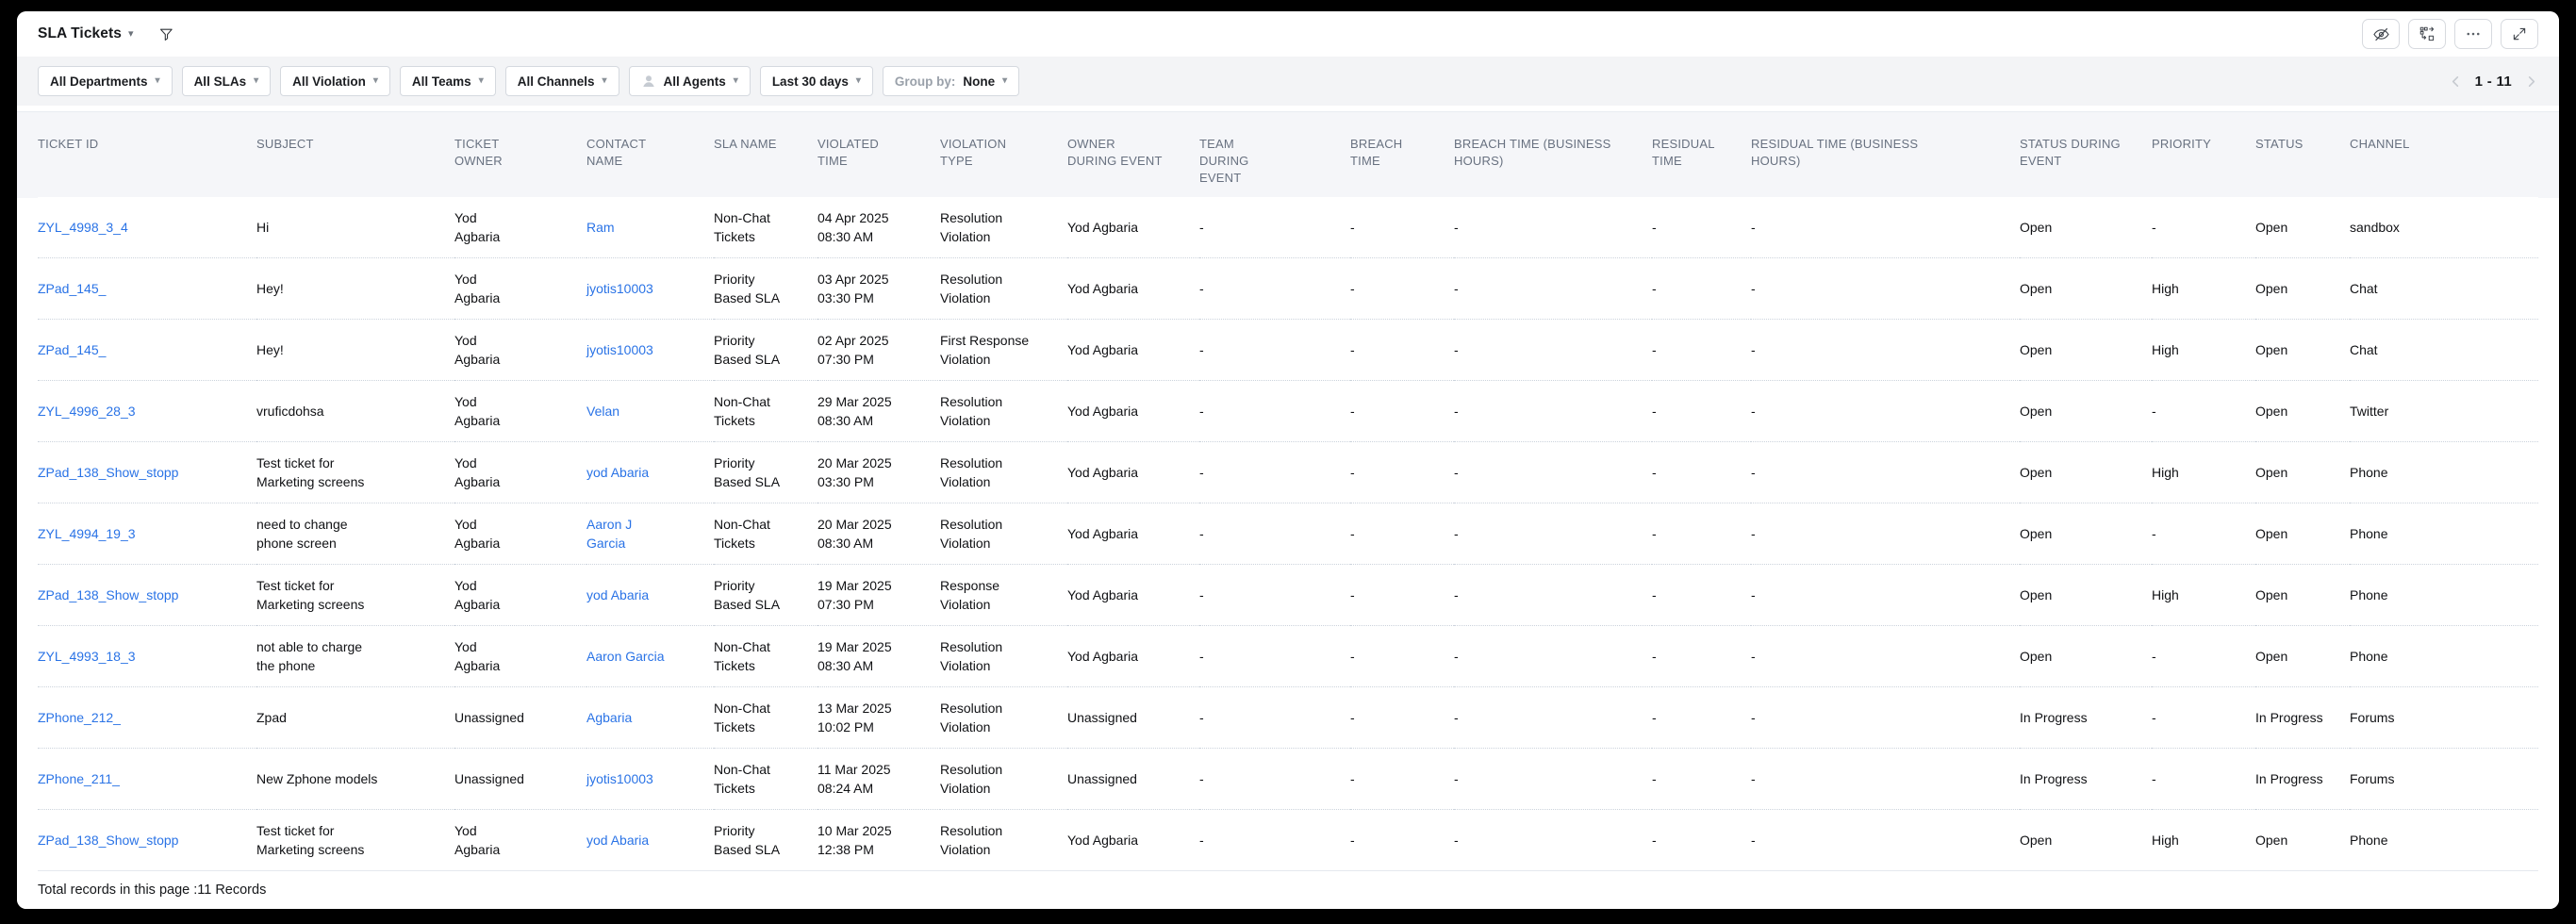 This screenshot has width=2576, height=924. I want to click on ticket-id-link: ZPhone_212_, so click(79, 717).